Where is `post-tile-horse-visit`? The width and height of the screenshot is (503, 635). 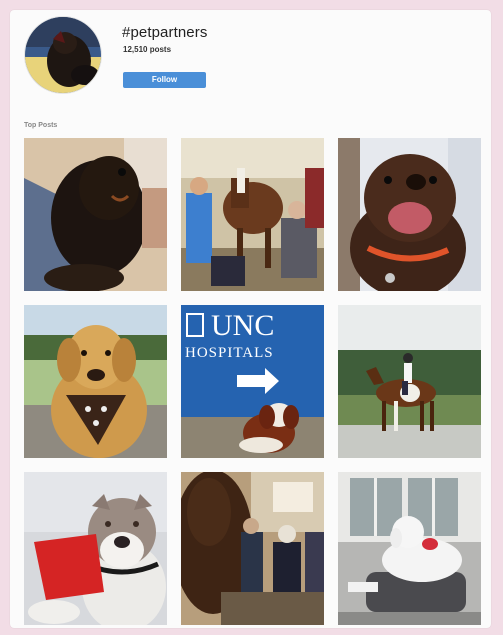
post-tile-horse-visit is located at coordinates (252, 214).